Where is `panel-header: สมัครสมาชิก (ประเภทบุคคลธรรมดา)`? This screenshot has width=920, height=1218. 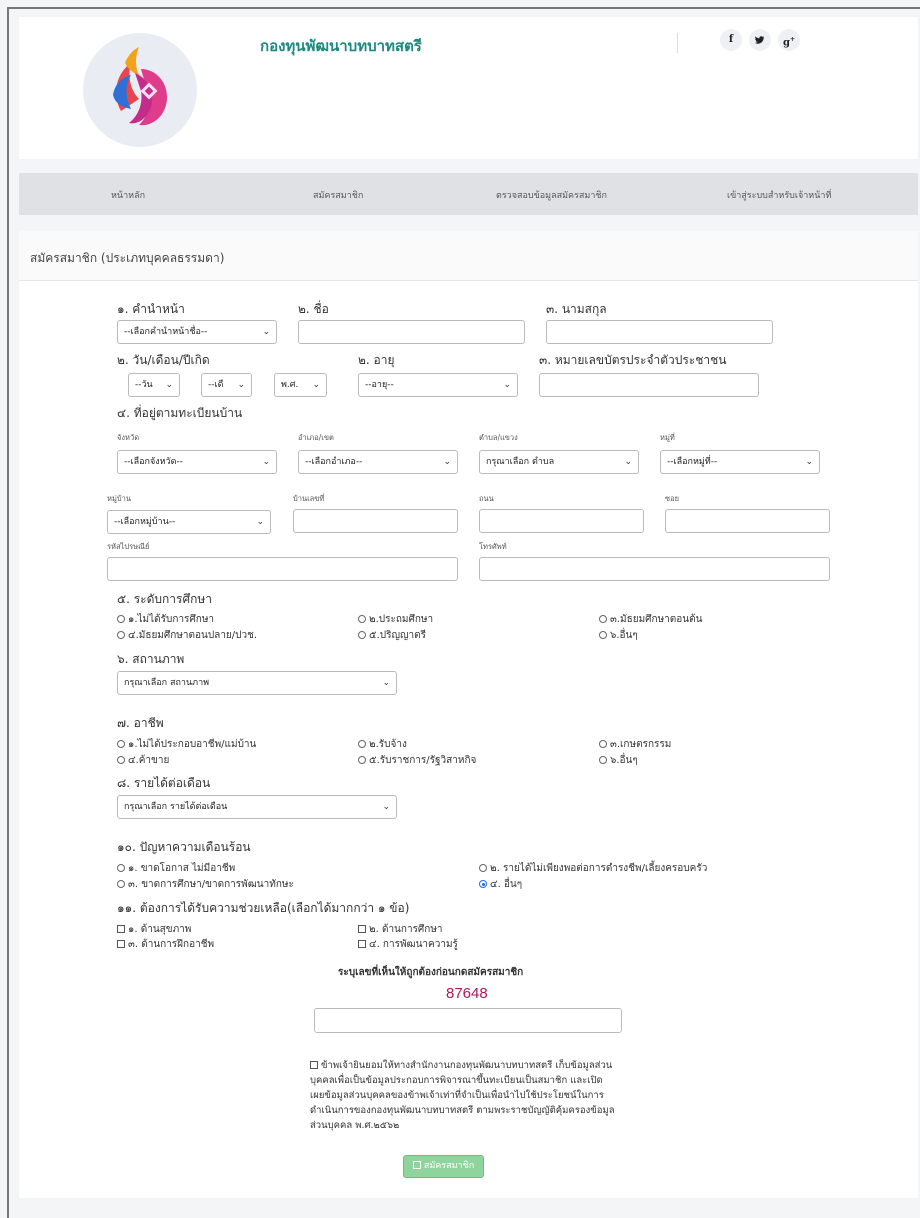 panel-header: สมัครสมาชิก (ประเภทบุคคลธรรมดา) is located at coordinates (468, 256).